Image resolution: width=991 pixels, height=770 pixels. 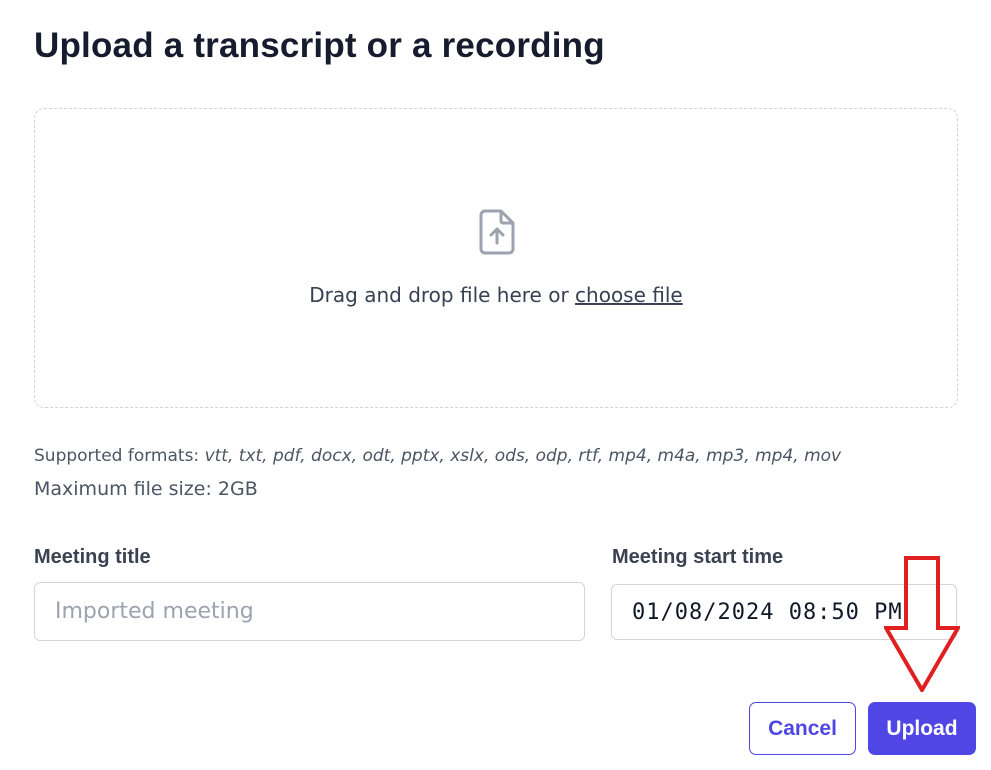 I want to click on meeting-title-label: Meeting title, so click(x=92, y=557).